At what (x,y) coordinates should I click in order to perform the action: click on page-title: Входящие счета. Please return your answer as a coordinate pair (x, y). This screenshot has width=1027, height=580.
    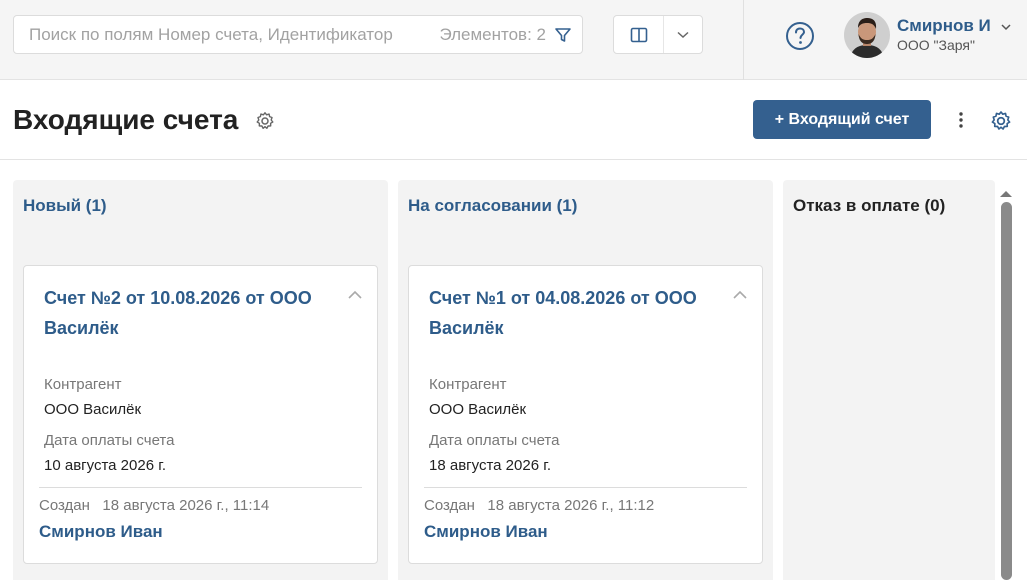
    Looking at the image, I should click on (126, 119).